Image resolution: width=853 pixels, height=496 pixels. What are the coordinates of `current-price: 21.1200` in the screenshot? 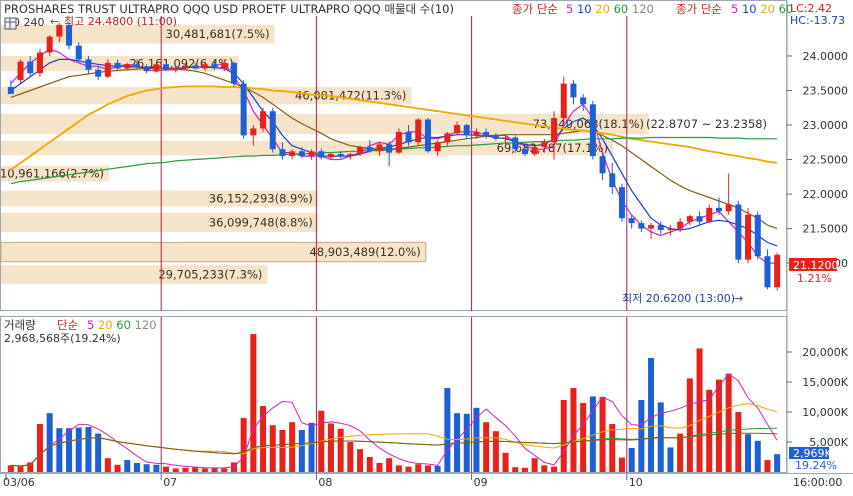 It's located at (816, 265).